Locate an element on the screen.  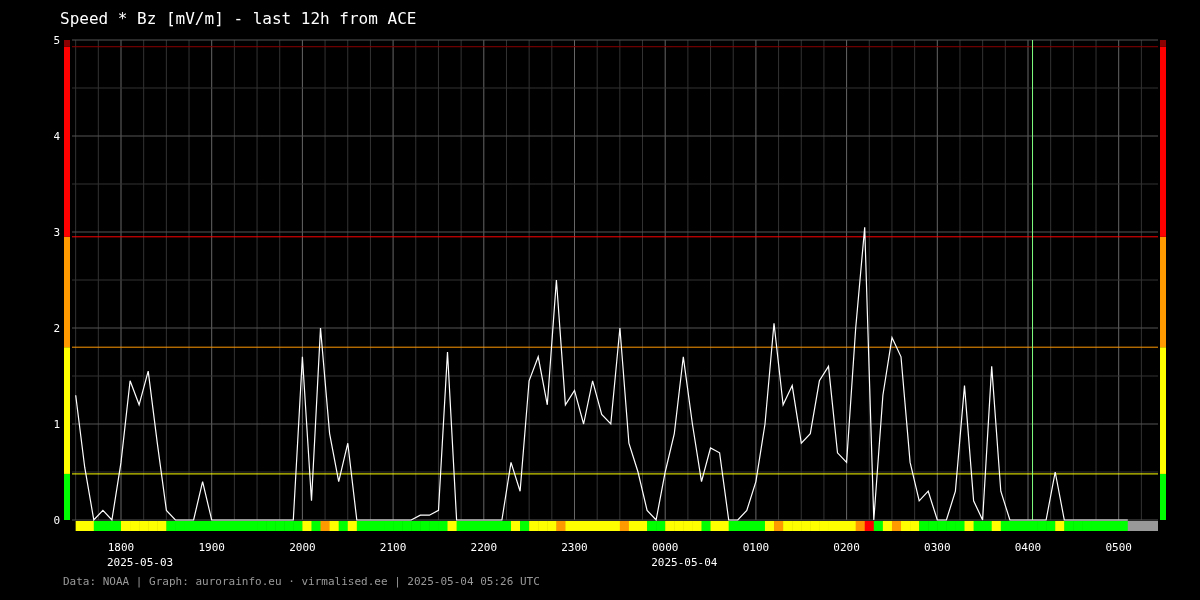
footer-credits: Data: NOAA | Graph: aurorainfo.eu · virmalised.ee | 2025-05-04 05:26 UTC is located at coordinates (301, 581).